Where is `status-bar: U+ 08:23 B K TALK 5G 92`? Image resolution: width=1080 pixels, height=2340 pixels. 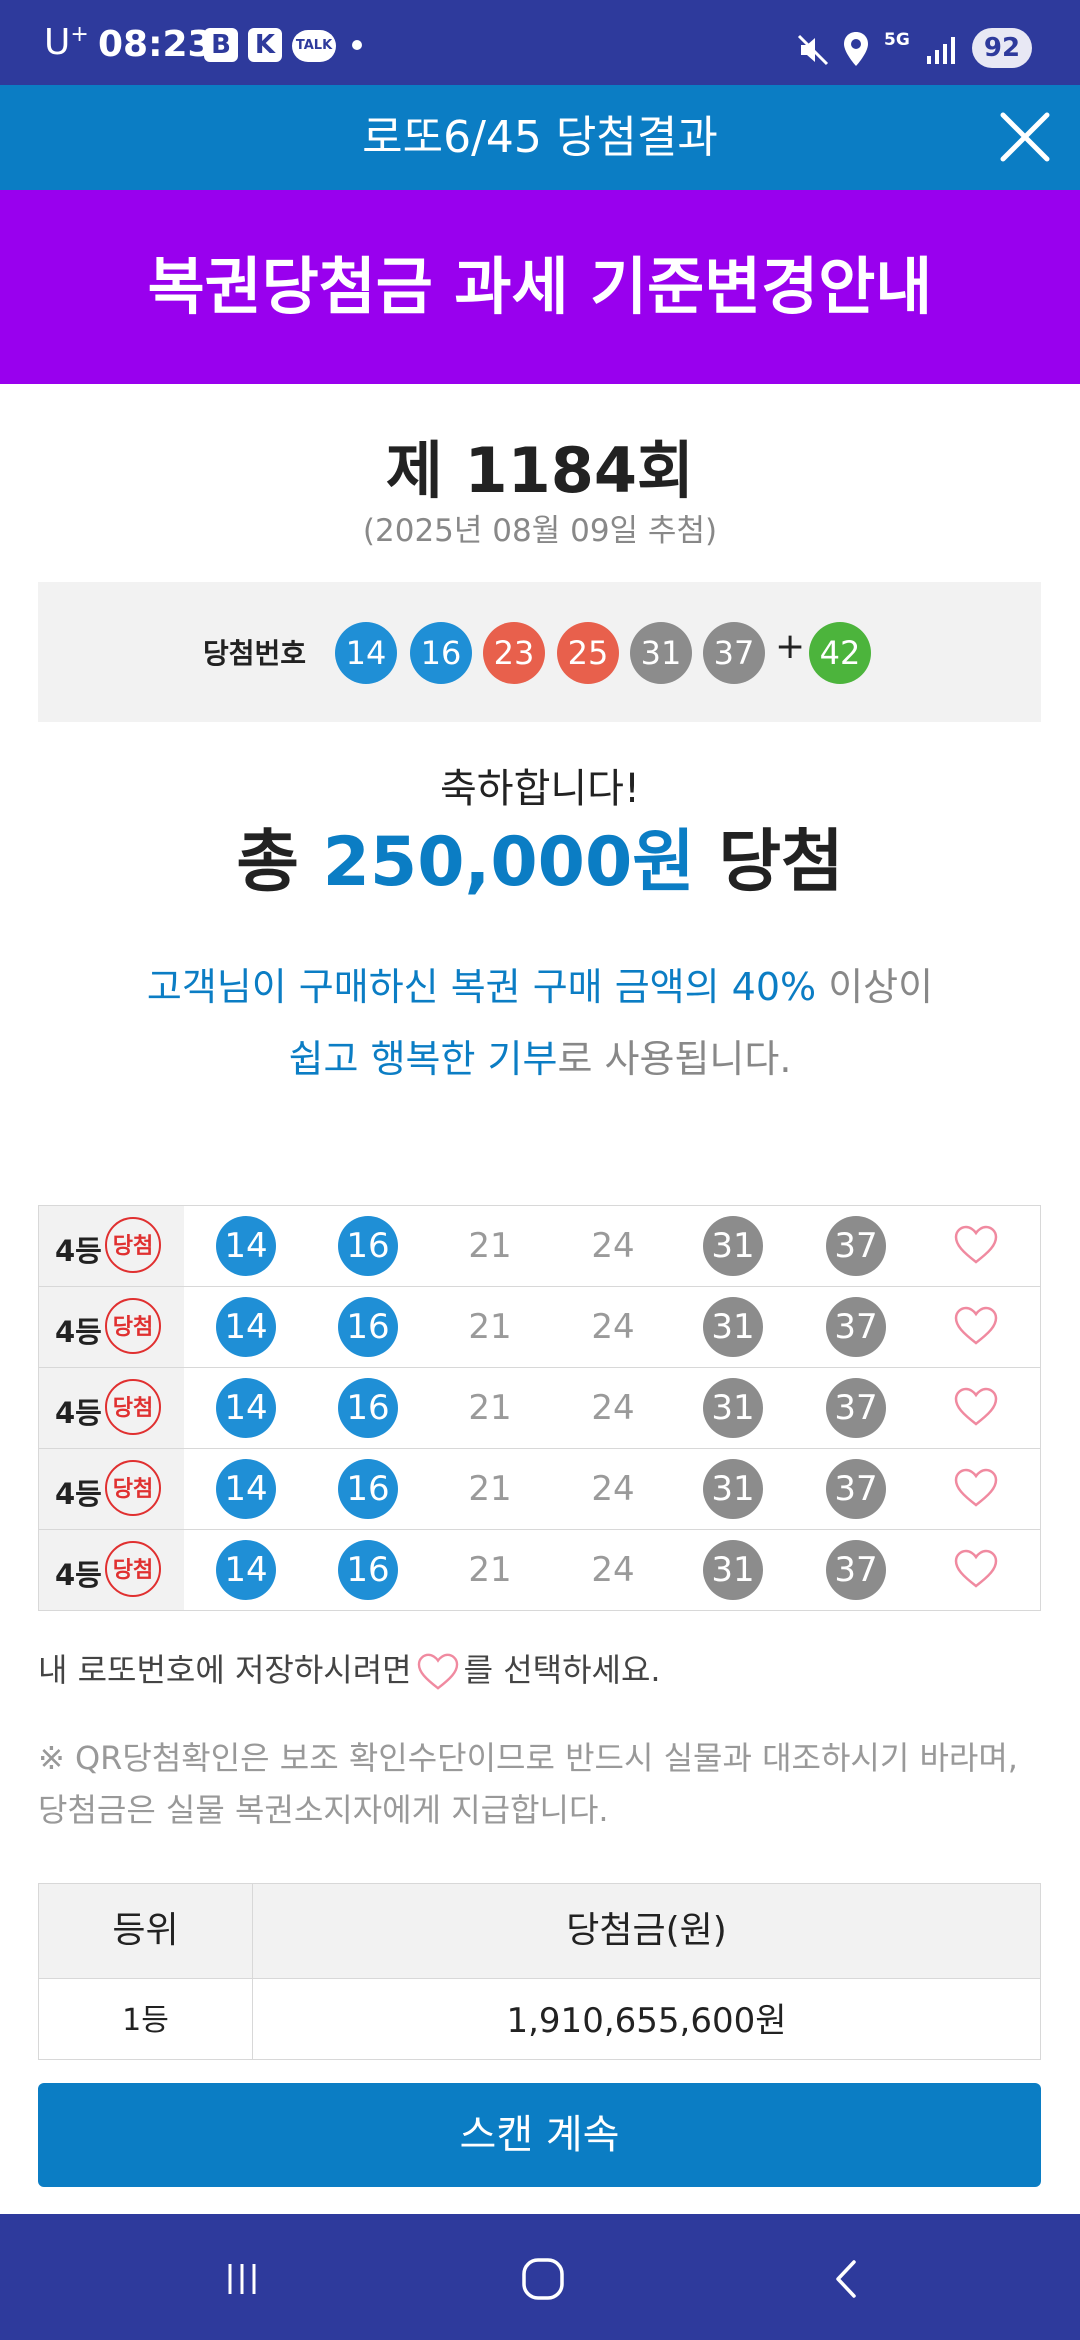 status-bar: U+ 08:23 B K TALK 5G 92 is located at coordinates (540, 42).